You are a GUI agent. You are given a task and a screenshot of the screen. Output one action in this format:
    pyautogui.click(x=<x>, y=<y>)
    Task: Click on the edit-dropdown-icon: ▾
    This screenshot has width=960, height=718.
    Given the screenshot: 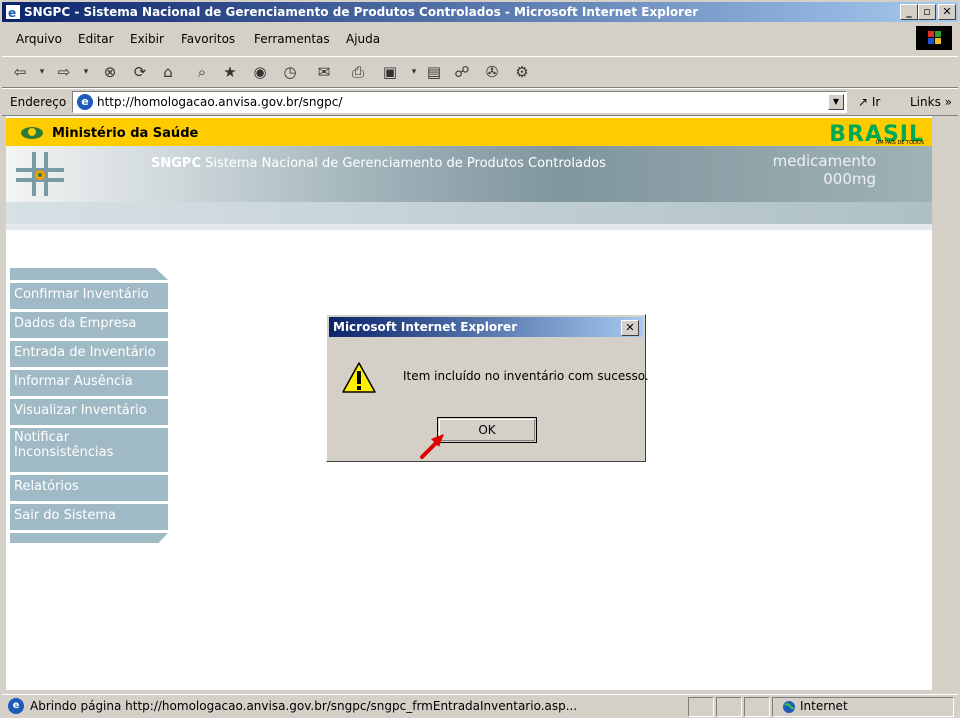 What is the action you would take?
    pyautogui.click(x=414, y=72)
    